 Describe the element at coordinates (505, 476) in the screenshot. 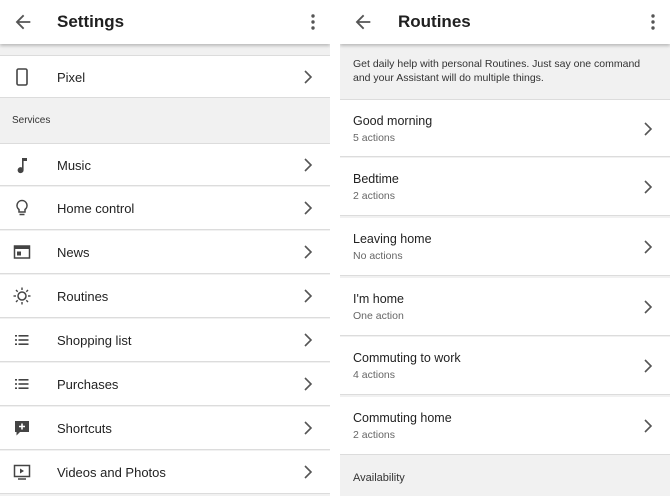

I see `availability-section-header: Availability` at that location.